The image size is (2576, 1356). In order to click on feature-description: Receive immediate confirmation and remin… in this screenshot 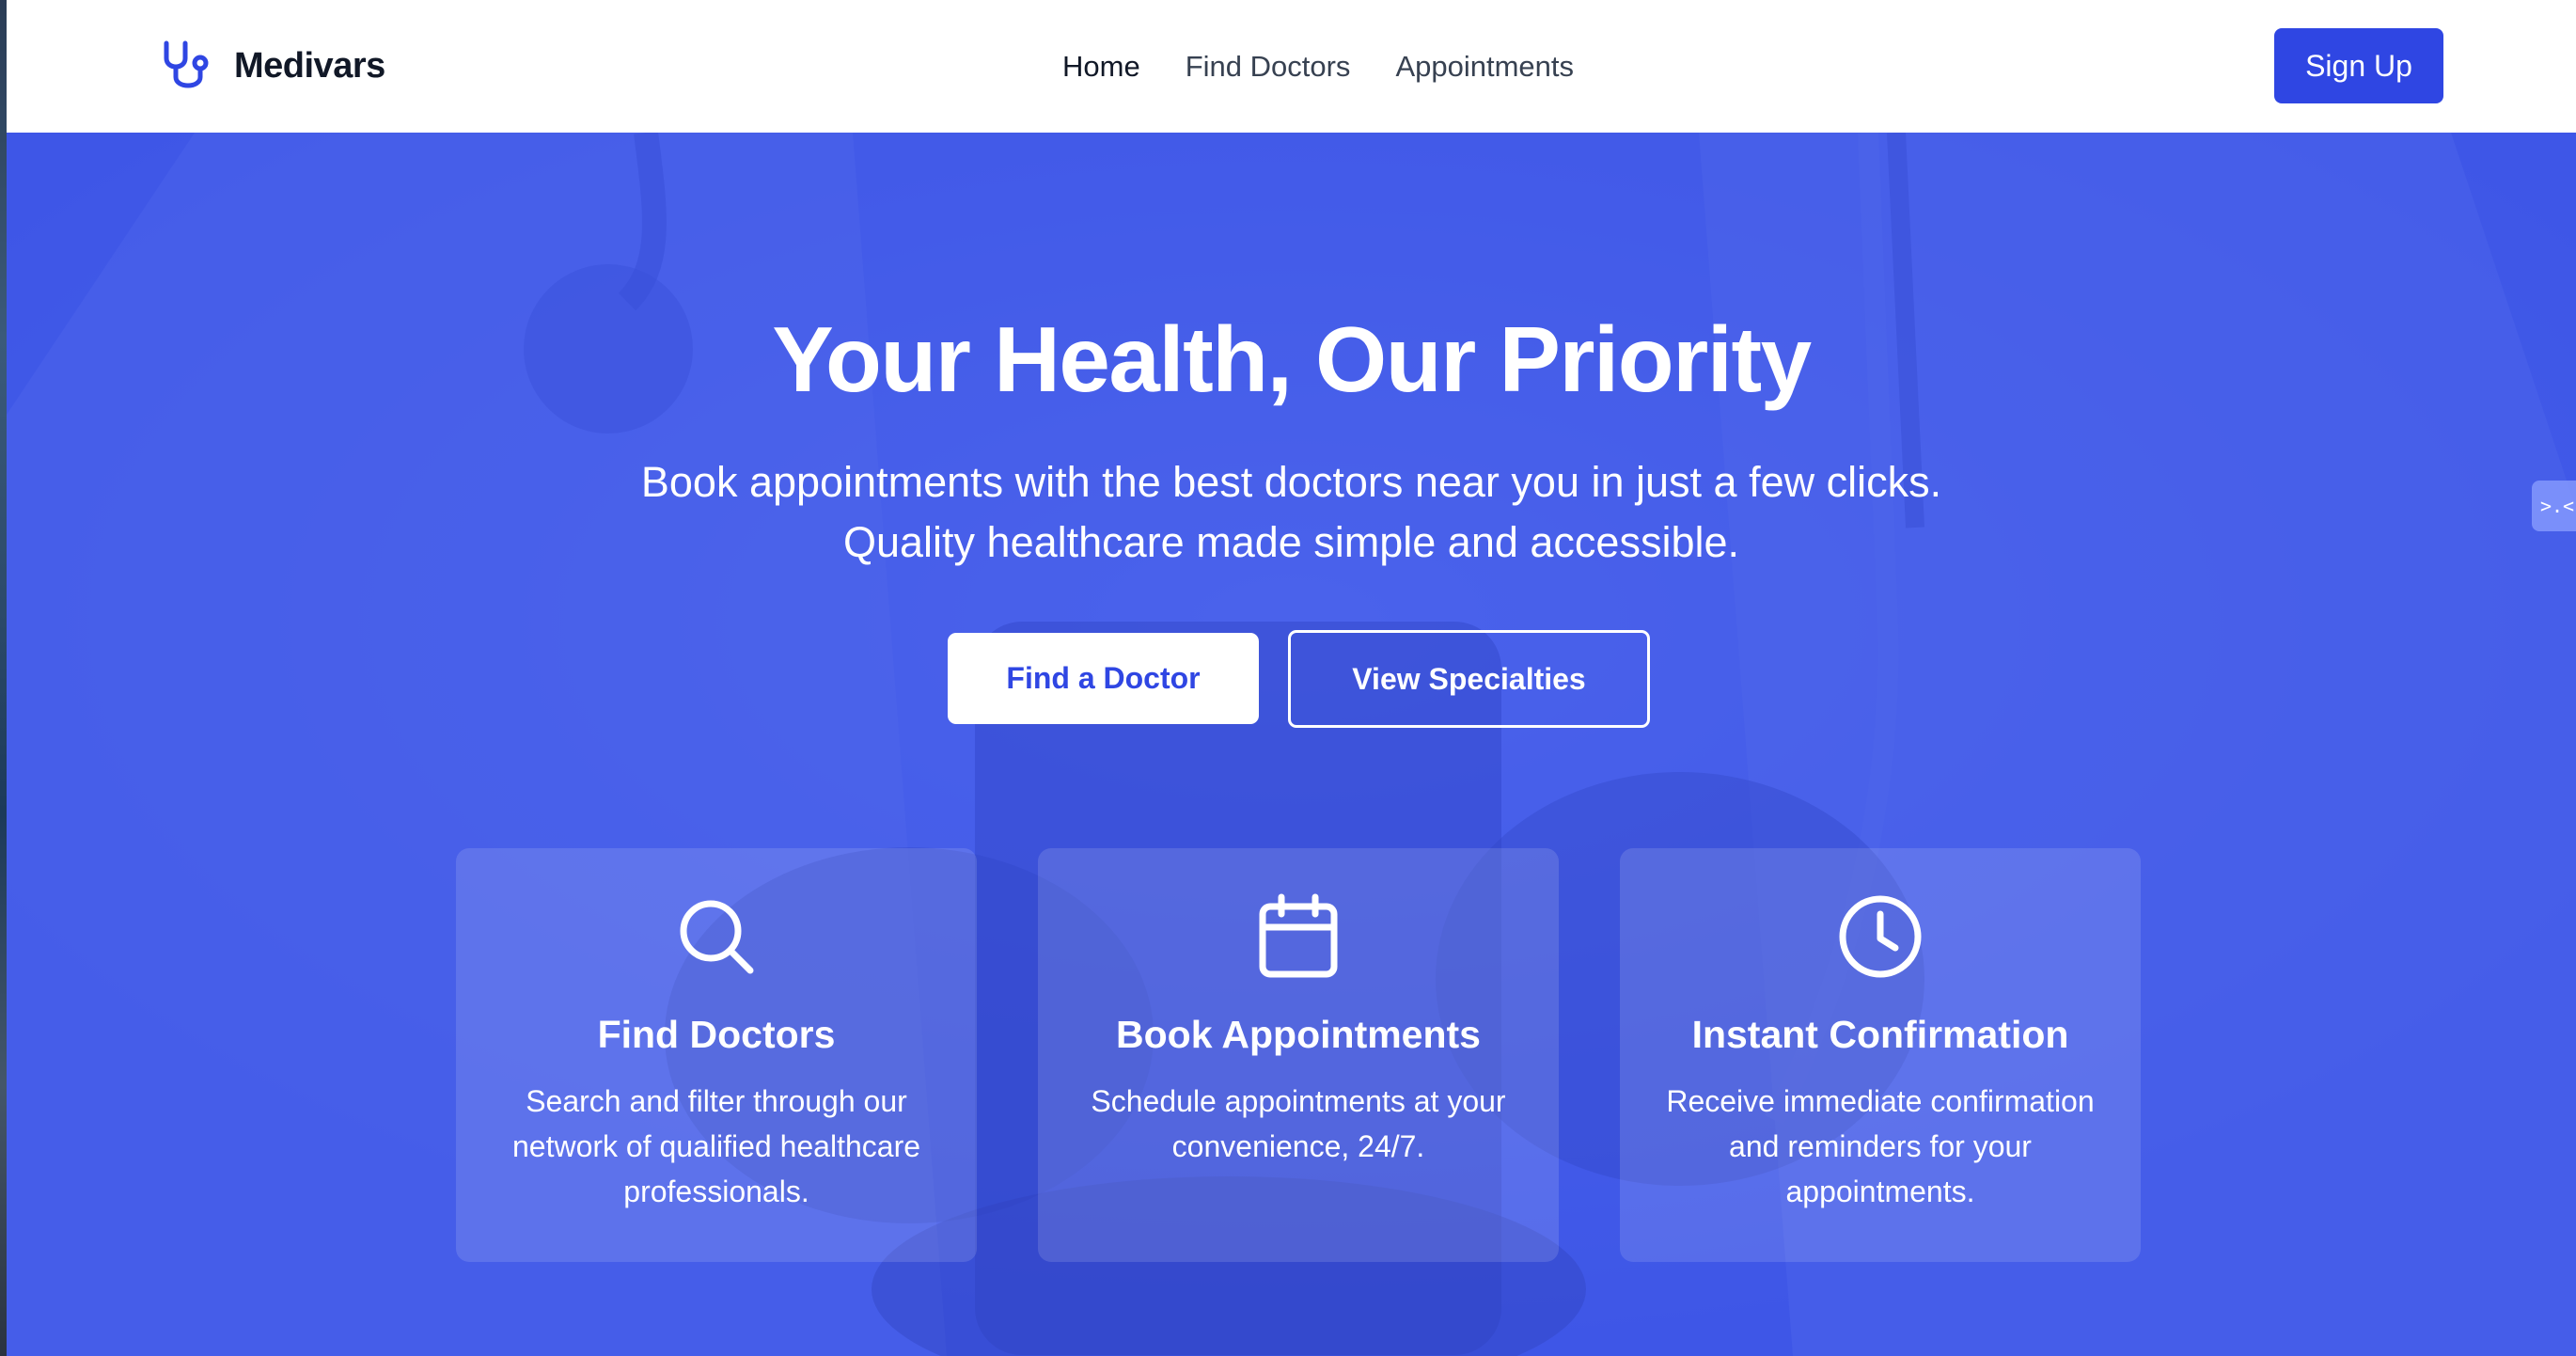, I will do `click(1881, 1146)`.